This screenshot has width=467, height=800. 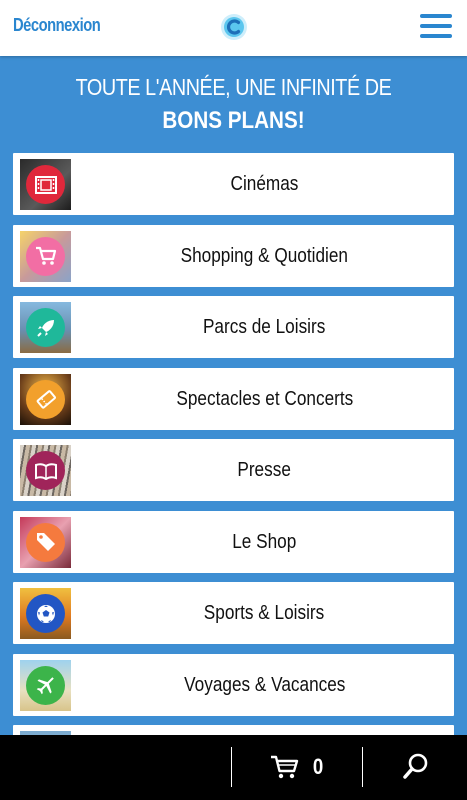 I want to click on category-item-shopping: Shopping & Quotidien, so click(x=233, y=255).